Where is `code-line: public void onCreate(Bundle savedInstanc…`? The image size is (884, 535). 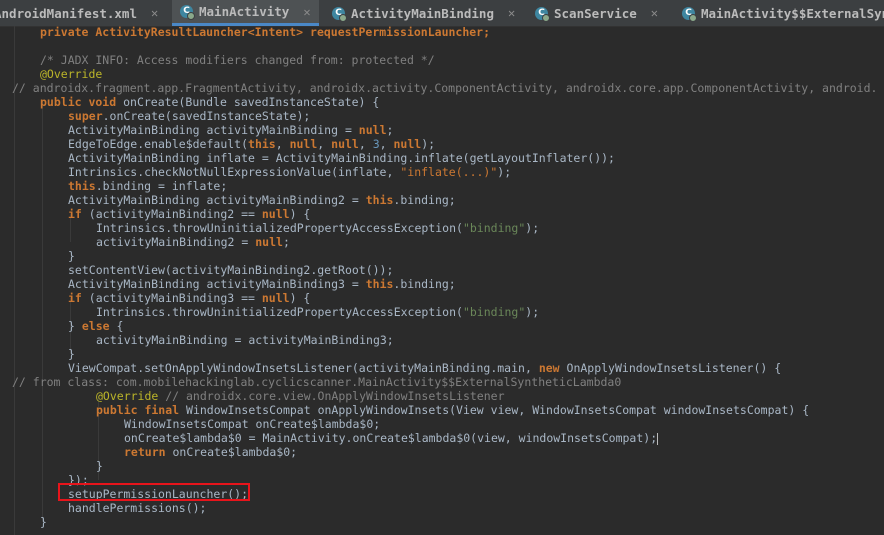
code-line: public void onCreate(Bundle savedInstanc… is located at coordinates (209, 102).